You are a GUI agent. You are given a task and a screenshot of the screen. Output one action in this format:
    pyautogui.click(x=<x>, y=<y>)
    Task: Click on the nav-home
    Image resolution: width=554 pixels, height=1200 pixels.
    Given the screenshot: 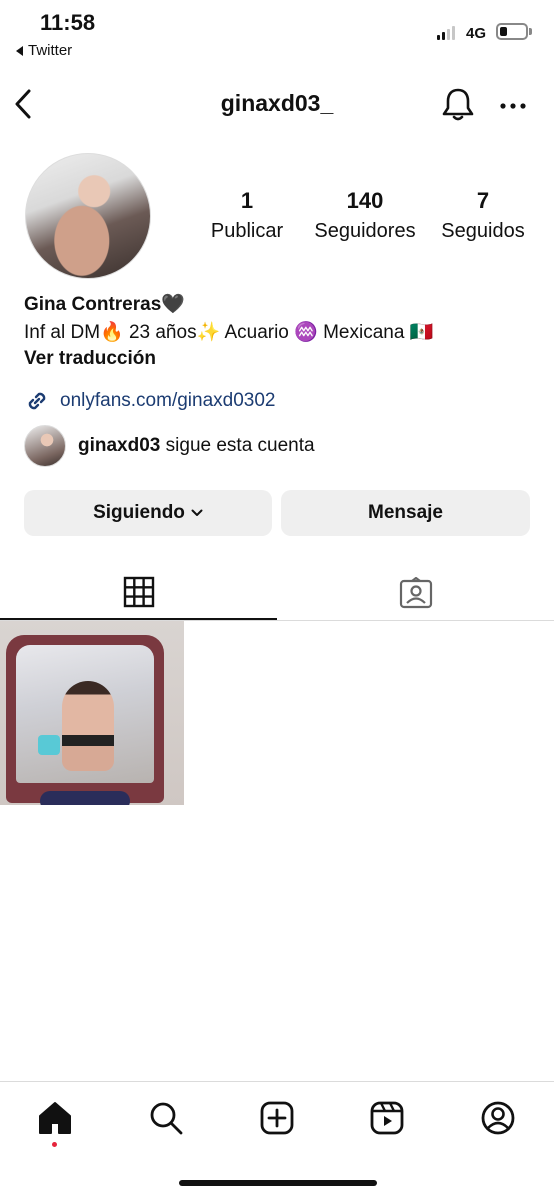 What is the action you would take?
    pyautogui.click(x=55, y=1118)
    